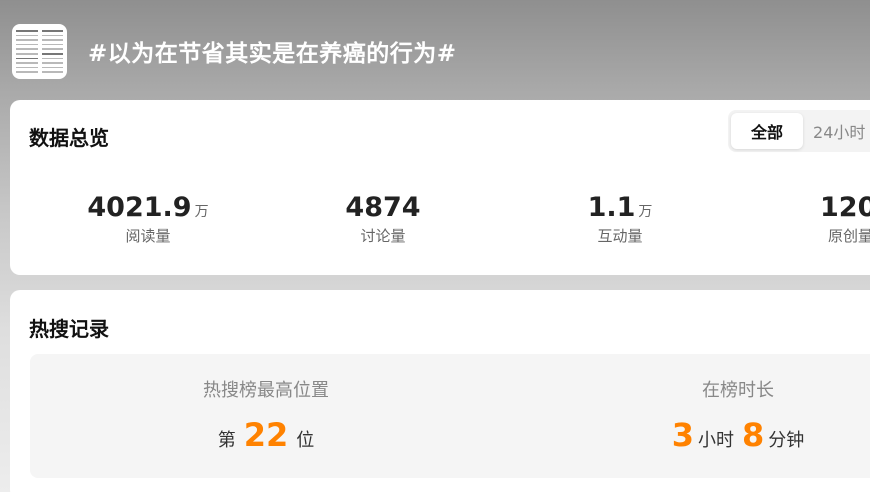 This screenshot has height=492, width=870. What do you see at coordinates (148, 236) in the screenshot?
I see `stat-label: 阅读量` at bounding box center [148, 236].